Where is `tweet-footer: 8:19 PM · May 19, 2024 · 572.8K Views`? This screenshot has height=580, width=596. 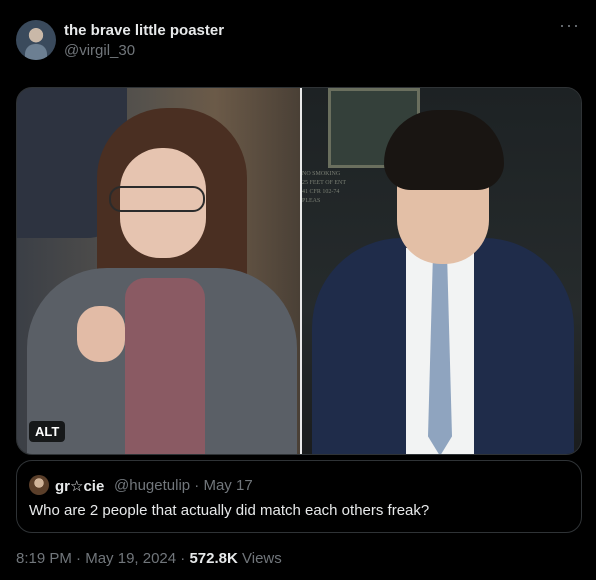 tweet-footer: 8:19 PM · May 19, 2024 · 572.8K Views is located at coordinates (149, 558).